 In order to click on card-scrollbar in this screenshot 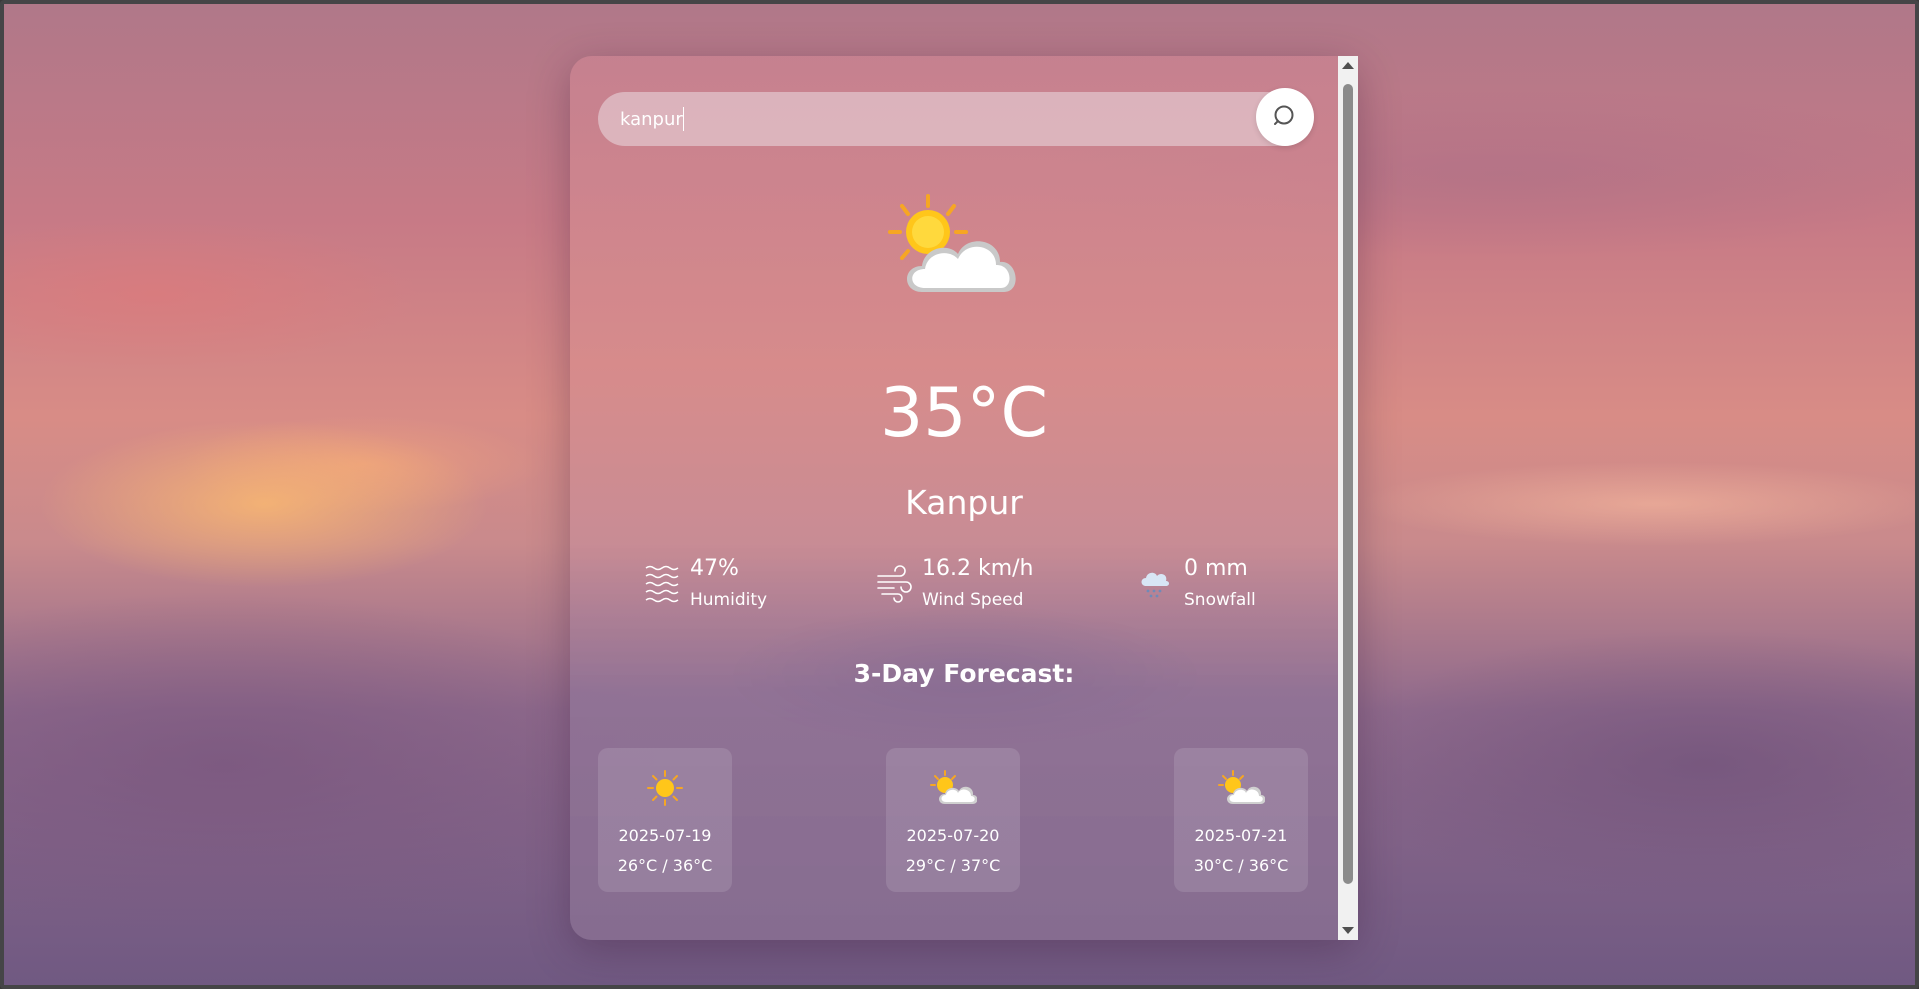, I will do `click(1348, 498)`.